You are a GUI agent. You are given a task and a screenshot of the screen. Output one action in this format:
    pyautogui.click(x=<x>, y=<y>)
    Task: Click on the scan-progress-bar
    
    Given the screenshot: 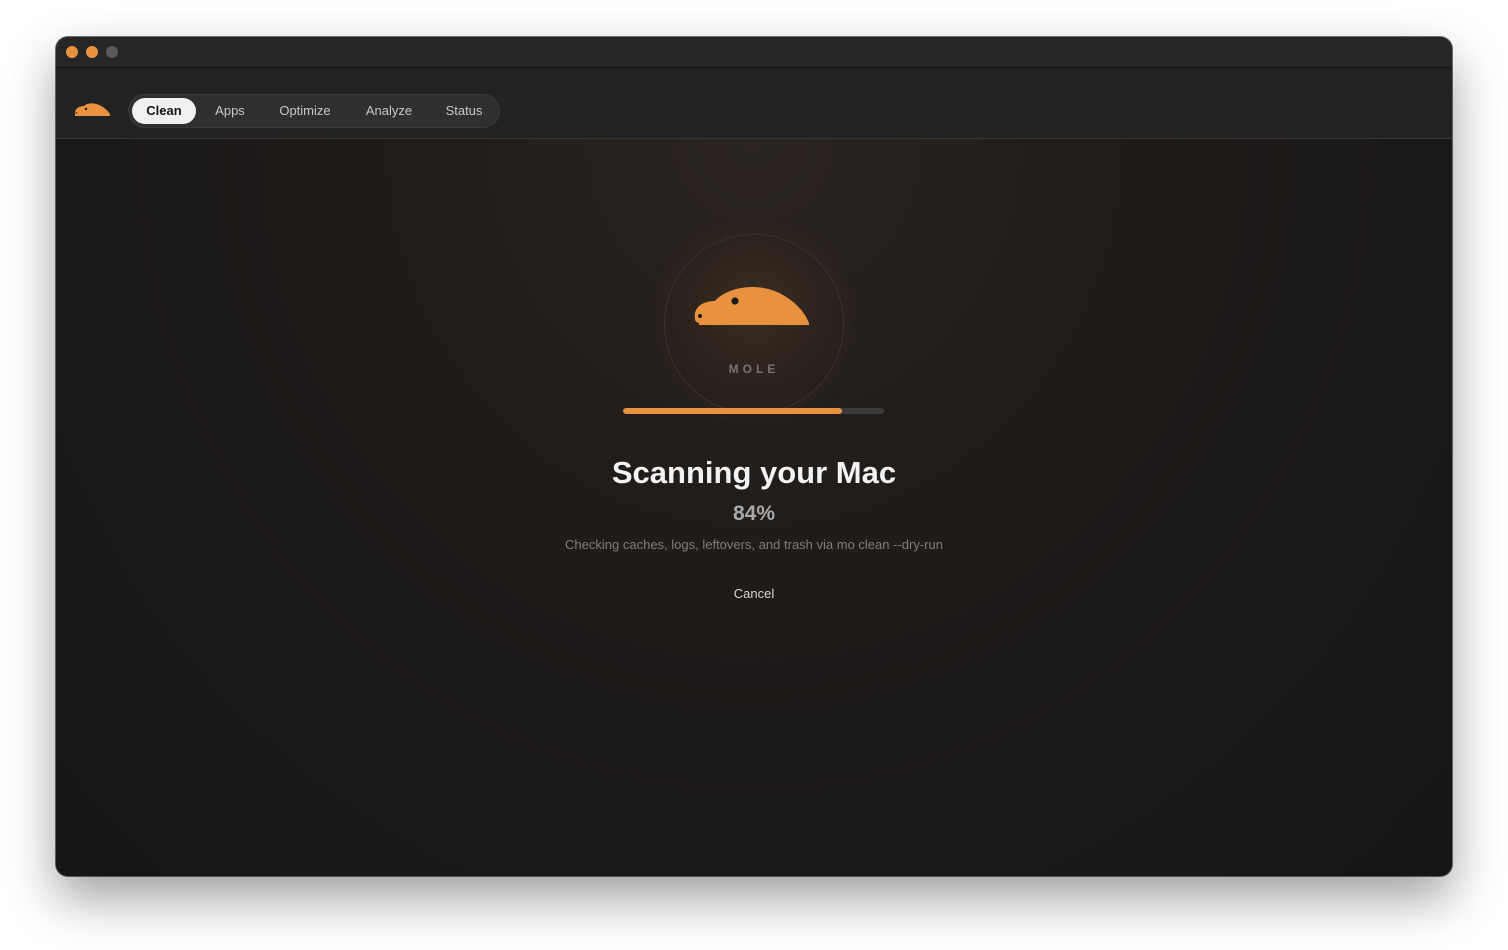 What is the action you would take?
    pyautogui.click(x=753, y=411)
    